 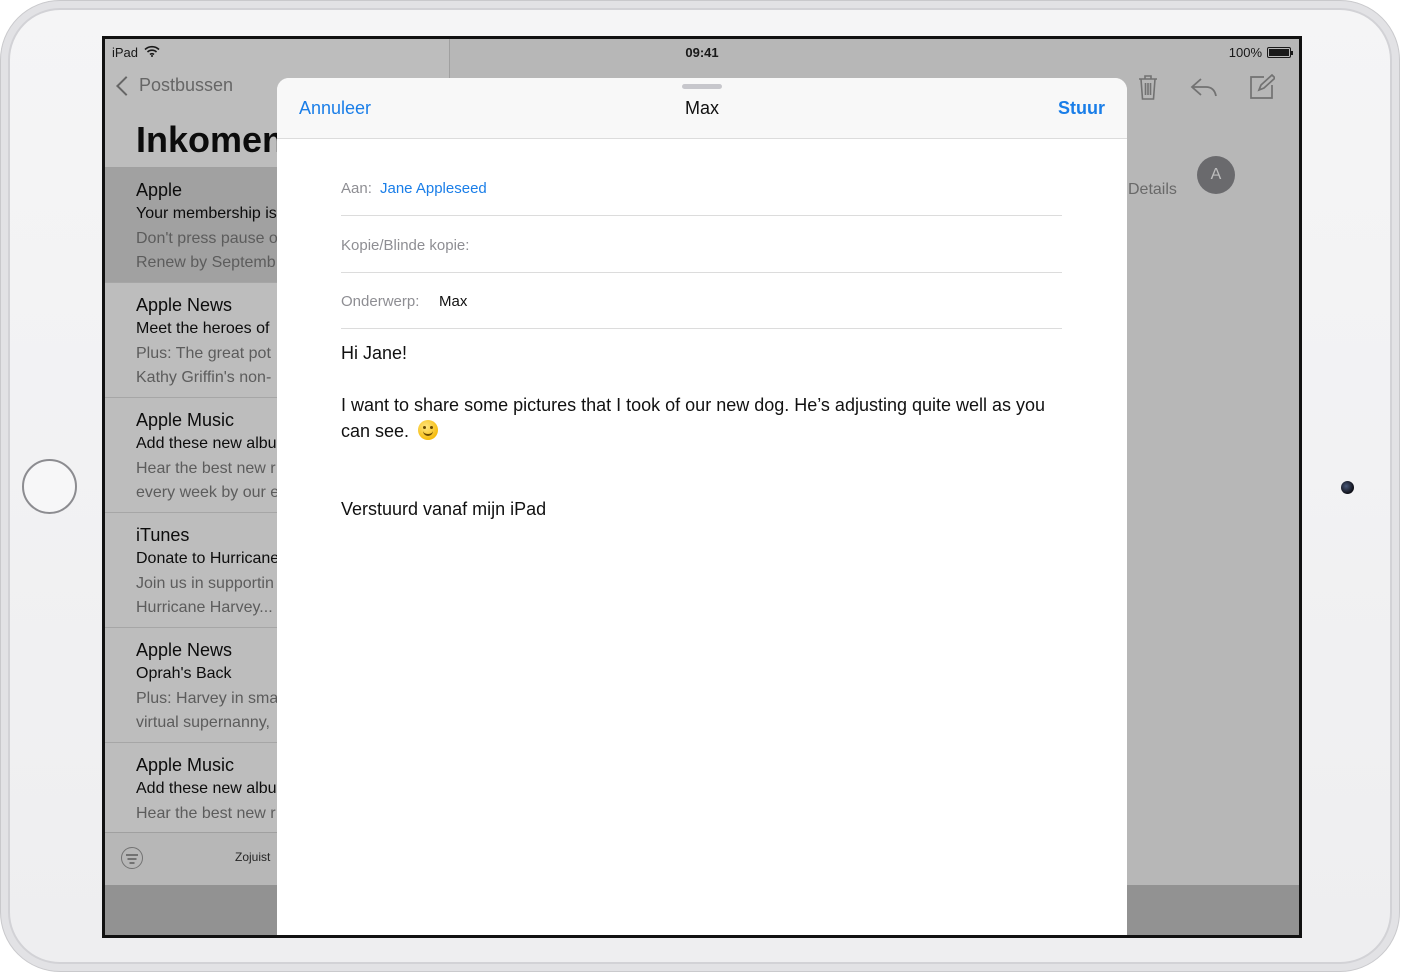 I want to click on to-field: Aan: Jane Appleseed, so click(x=701, y=187).